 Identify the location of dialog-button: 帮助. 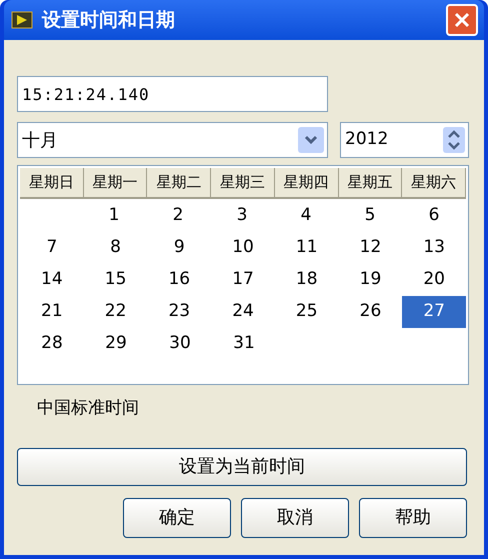
(413, 518).